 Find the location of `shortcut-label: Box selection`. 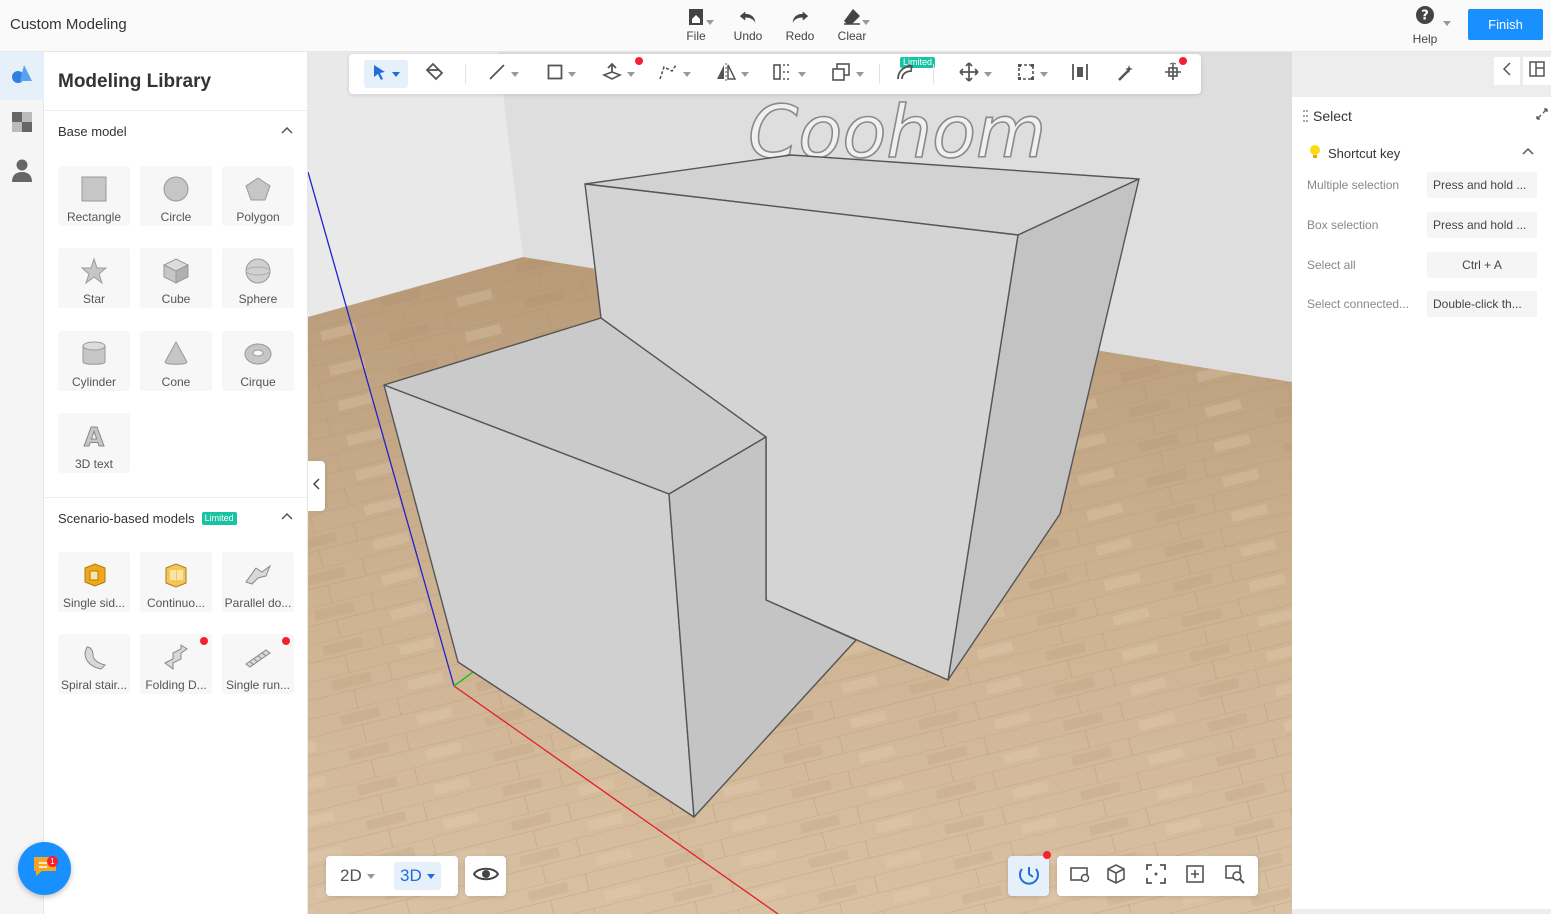

shortcut-label: Box selection is located at coordinates (1343, 225).